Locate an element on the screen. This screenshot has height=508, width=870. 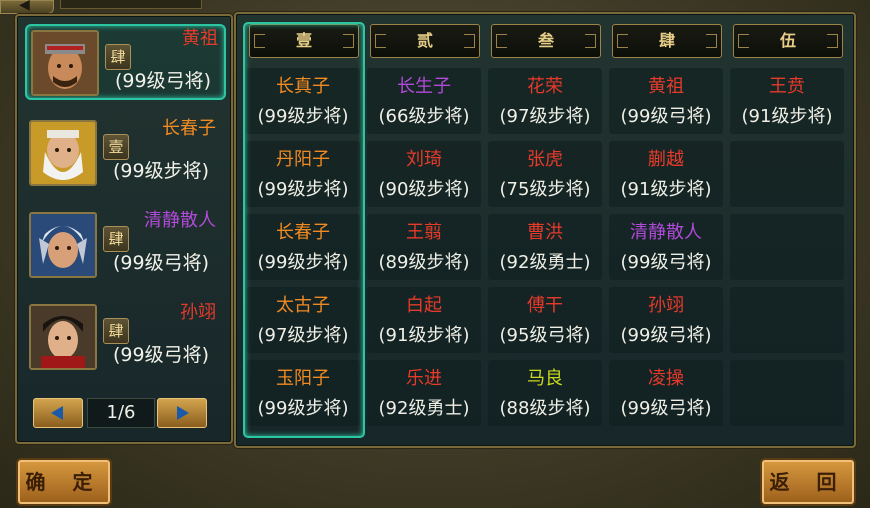
slot-hero-name: 张虎 is located at coordinates (545, 159).